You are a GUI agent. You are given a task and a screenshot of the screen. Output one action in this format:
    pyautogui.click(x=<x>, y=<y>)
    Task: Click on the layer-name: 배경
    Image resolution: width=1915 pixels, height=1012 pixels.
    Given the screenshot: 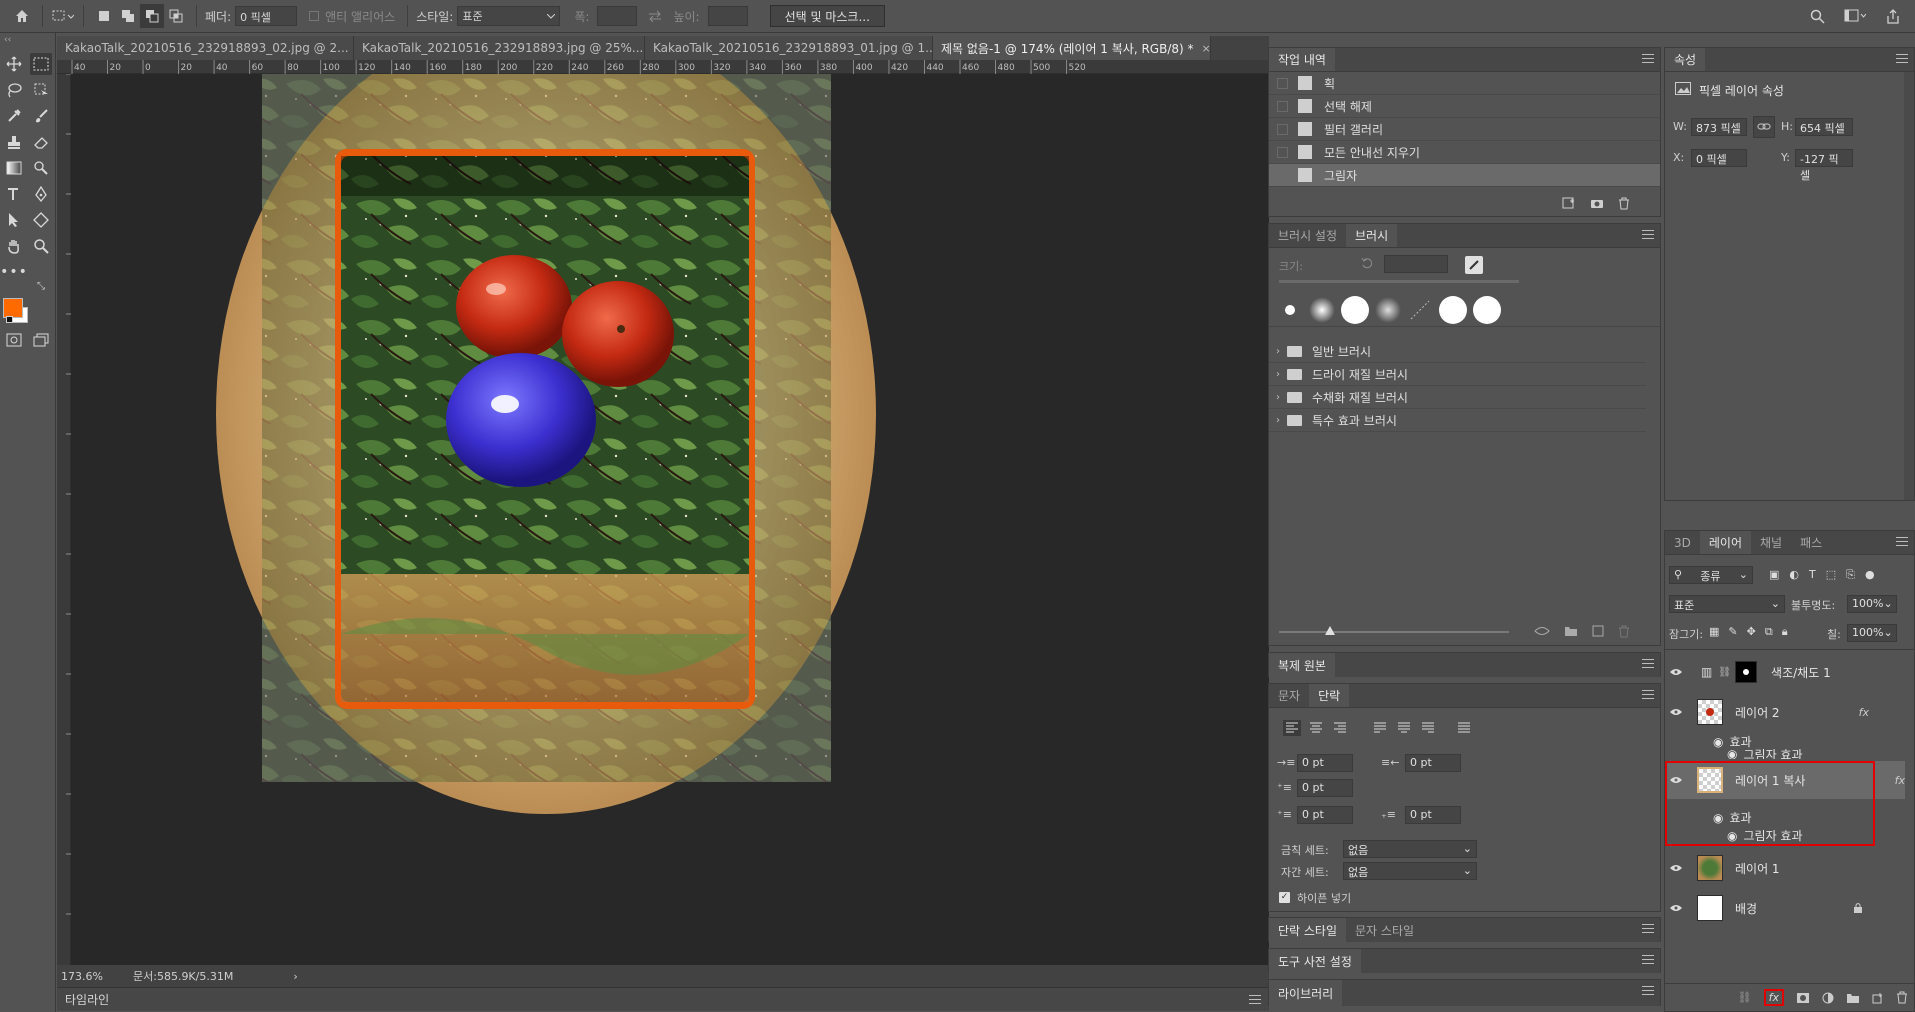 What is the action you would take?
    pyautogui.click(x=1746, y=908)
    